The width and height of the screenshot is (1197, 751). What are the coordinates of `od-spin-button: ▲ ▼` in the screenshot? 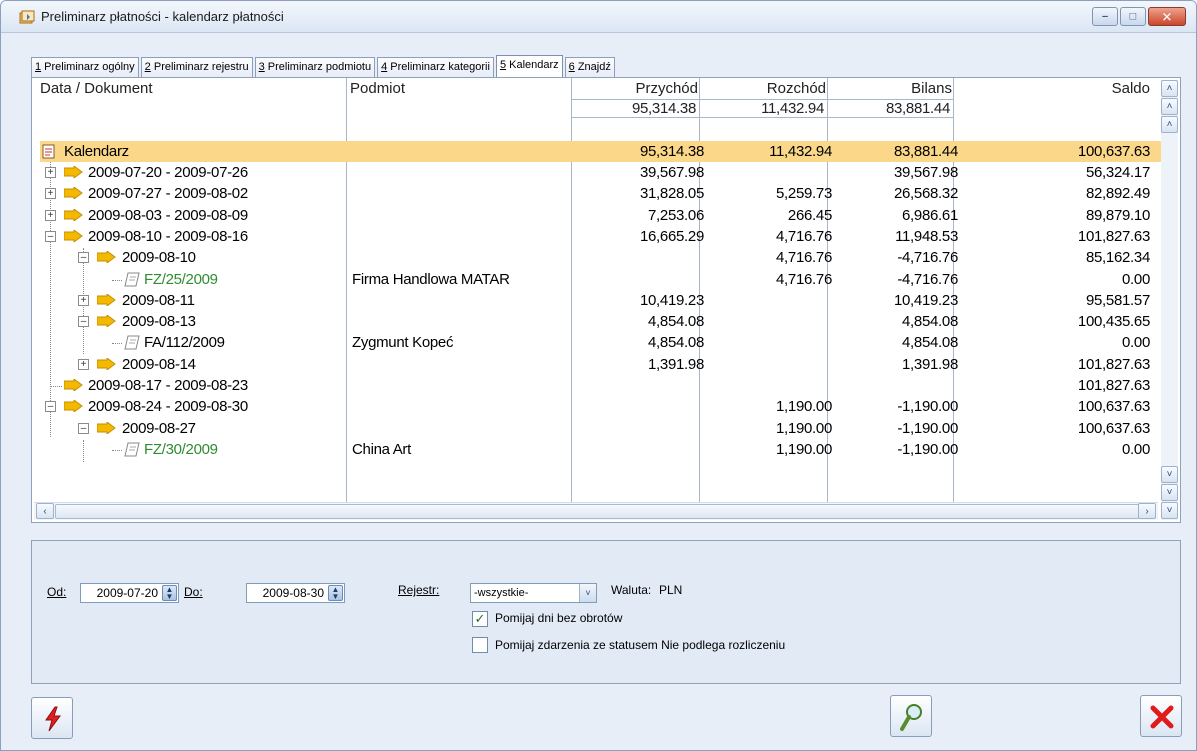 It's located at (169, 593).